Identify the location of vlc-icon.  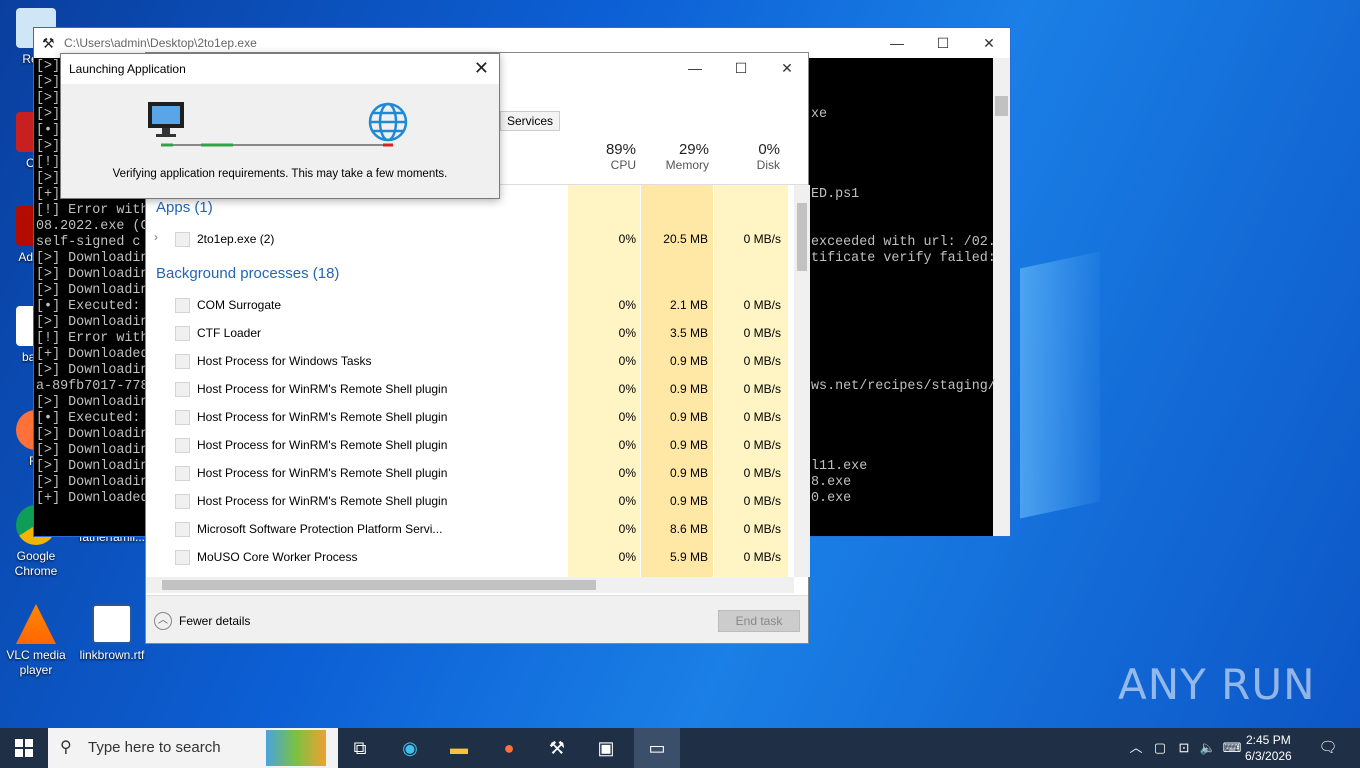
(36, 624).